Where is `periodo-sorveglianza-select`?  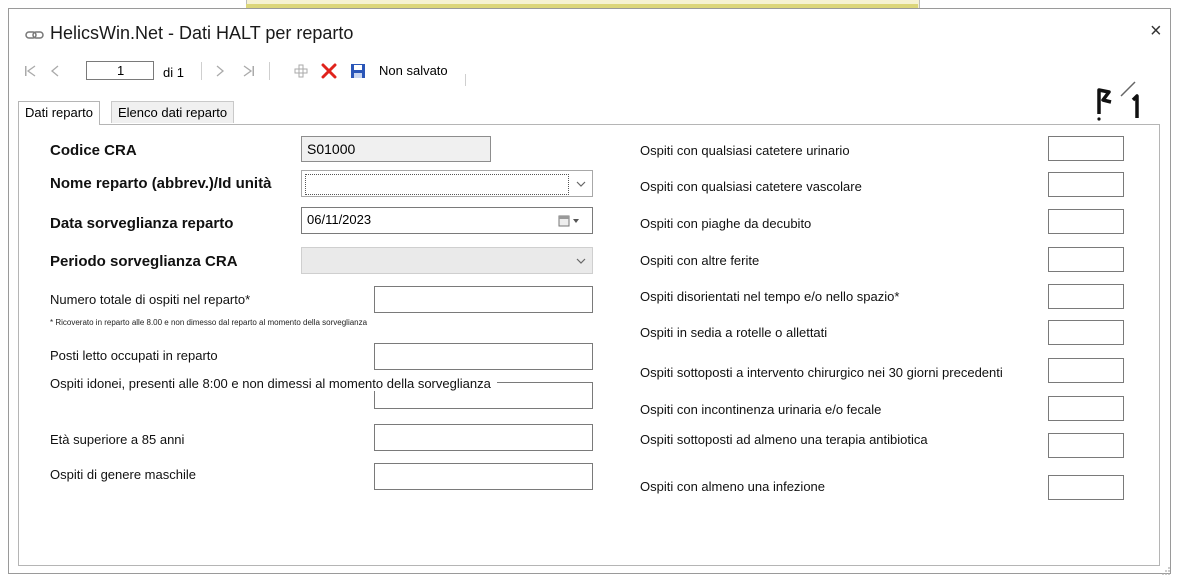
periodo-sorveglianza-select is located at coordinates (447, 260).